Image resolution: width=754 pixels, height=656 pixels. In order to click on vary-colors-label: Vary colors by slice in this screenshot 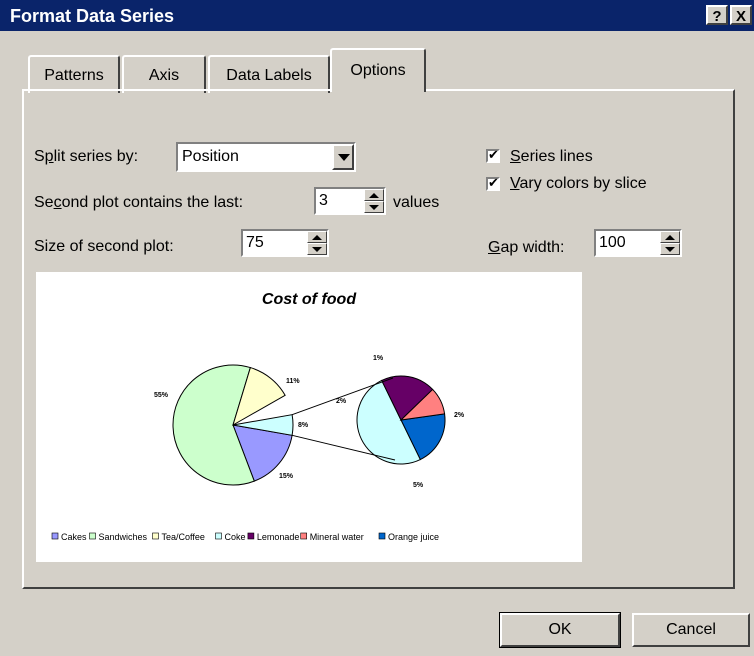, I will do `click(578, 183)`.